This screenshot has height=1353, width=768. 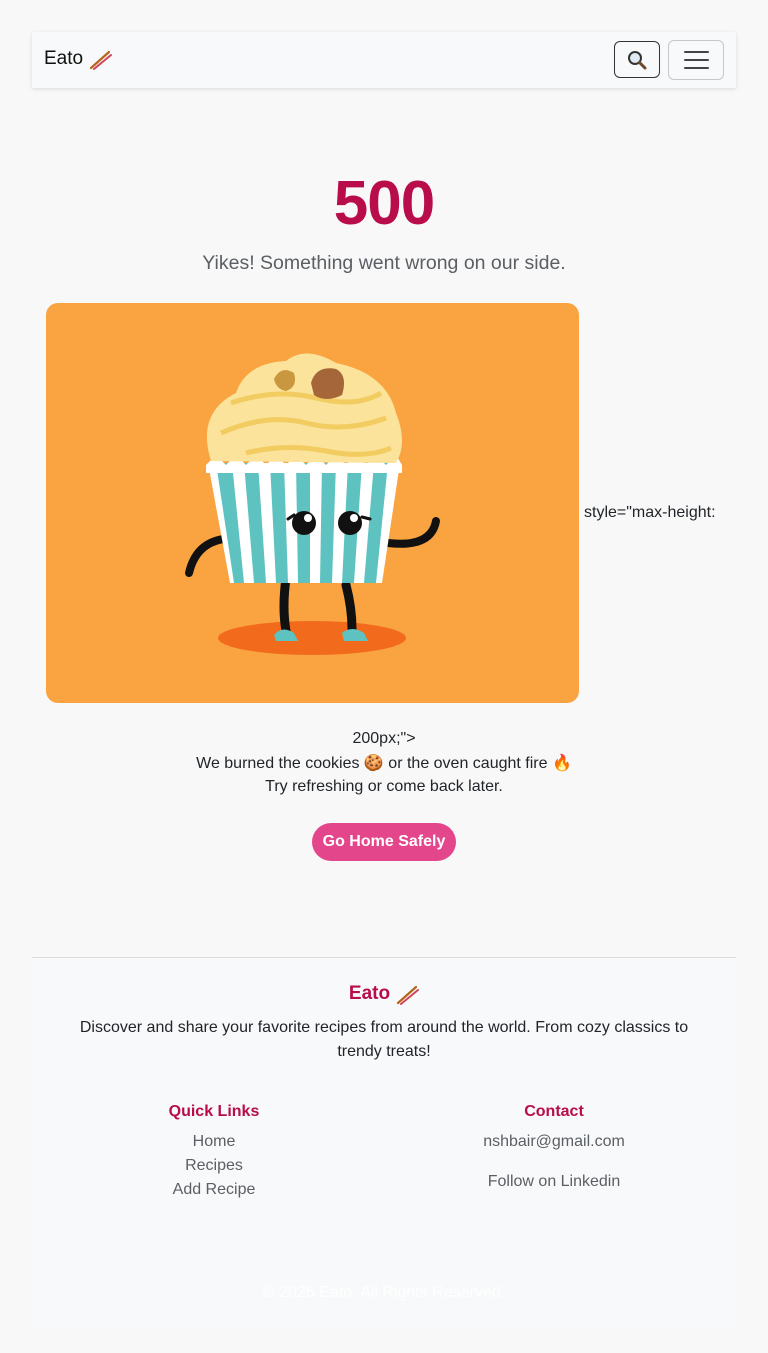 What do you see at coordinates (214, 1190) in the screenshot?
I see `footer-link-add-recipe: Add Recipe` at bounding box center [214, 1190].